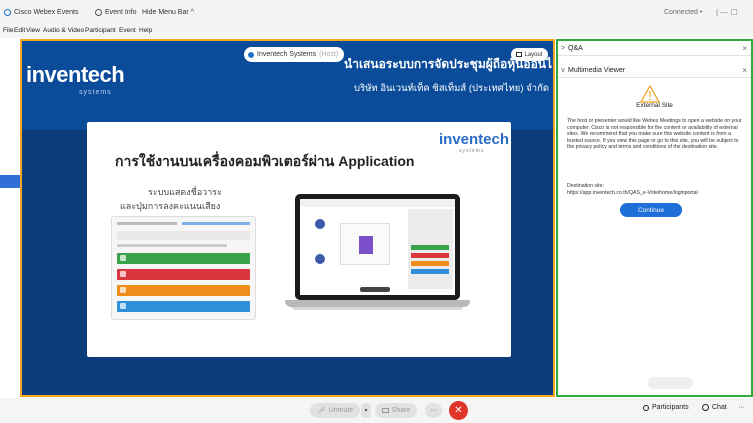 Image resolution: width=753 pixels, height=423 pixels. What do you see at coordinates (377, 203) in the screenshot?
I see `laptop-top-bar` at bounding box center [377, 203].